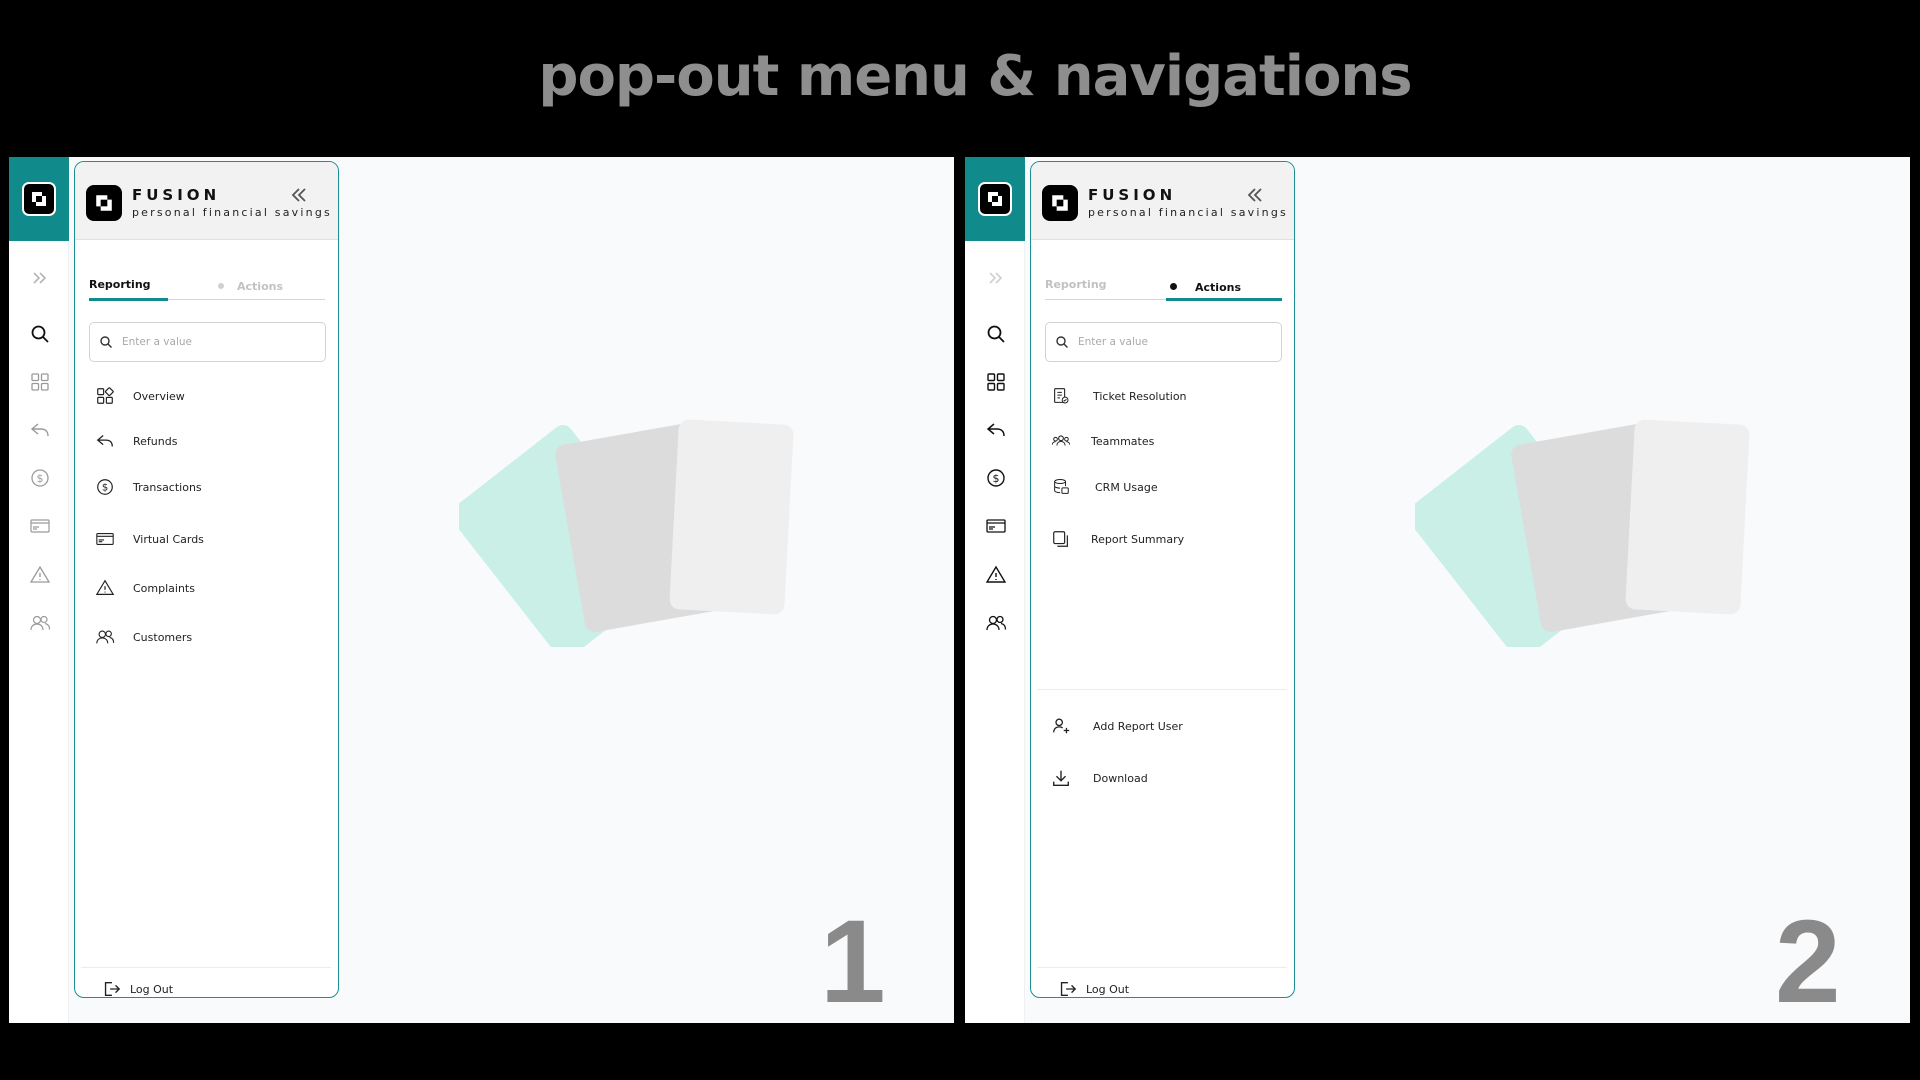 Image resolution: width=1920 pixels, height=1080 pixels. What do you see at coordinates (164, 588) in the screenshot?
I see `menu-item-label: Complaints` at bounding box center [164, 588].